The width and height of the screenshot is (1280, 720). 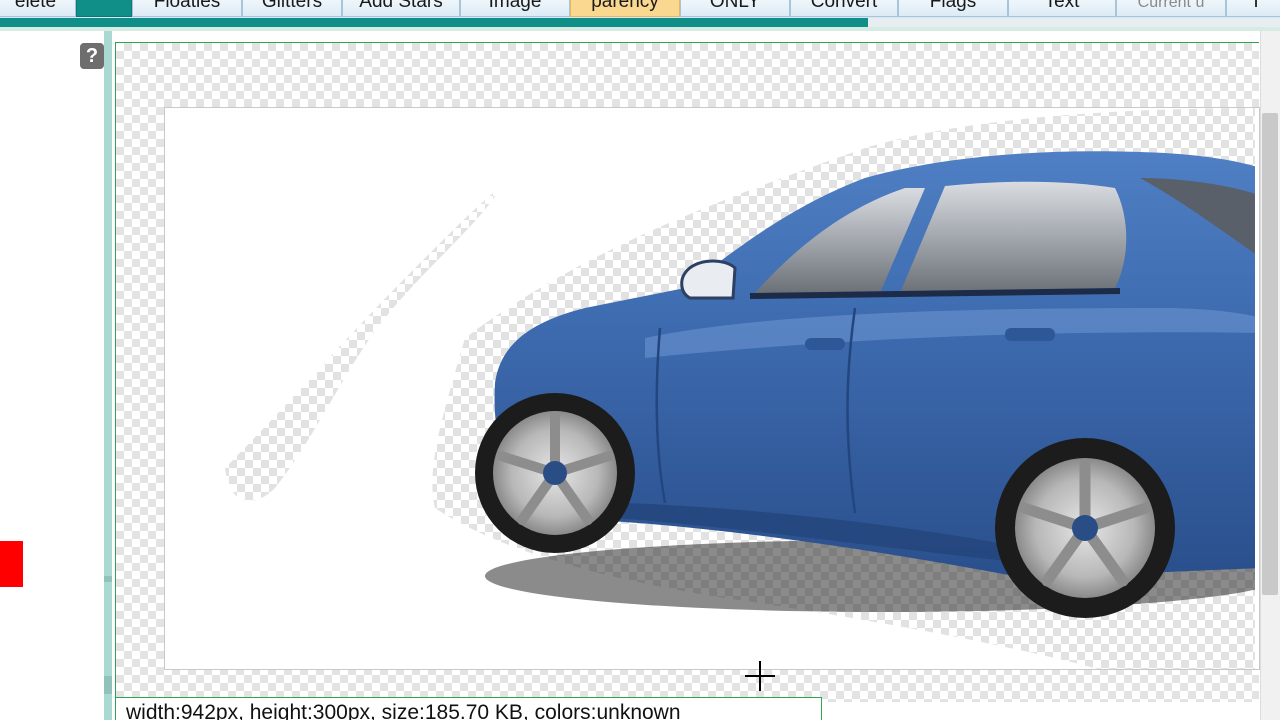 What do you see at coordinates (401, 8) in the screenshot?
I see `tab-add-stars: Add Stars` at bounding box center [401, 8].